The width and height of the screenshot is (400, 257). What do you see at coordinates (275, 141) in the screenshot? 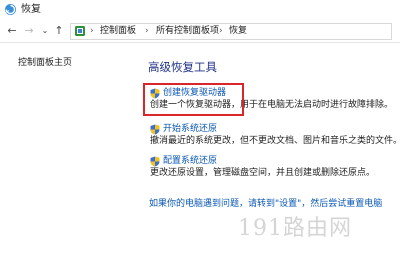
I see `tool-description: 撤消最近的系统更改，但不更改文档、图片和音乐之类的文件。` at bounding box center [275, 141].